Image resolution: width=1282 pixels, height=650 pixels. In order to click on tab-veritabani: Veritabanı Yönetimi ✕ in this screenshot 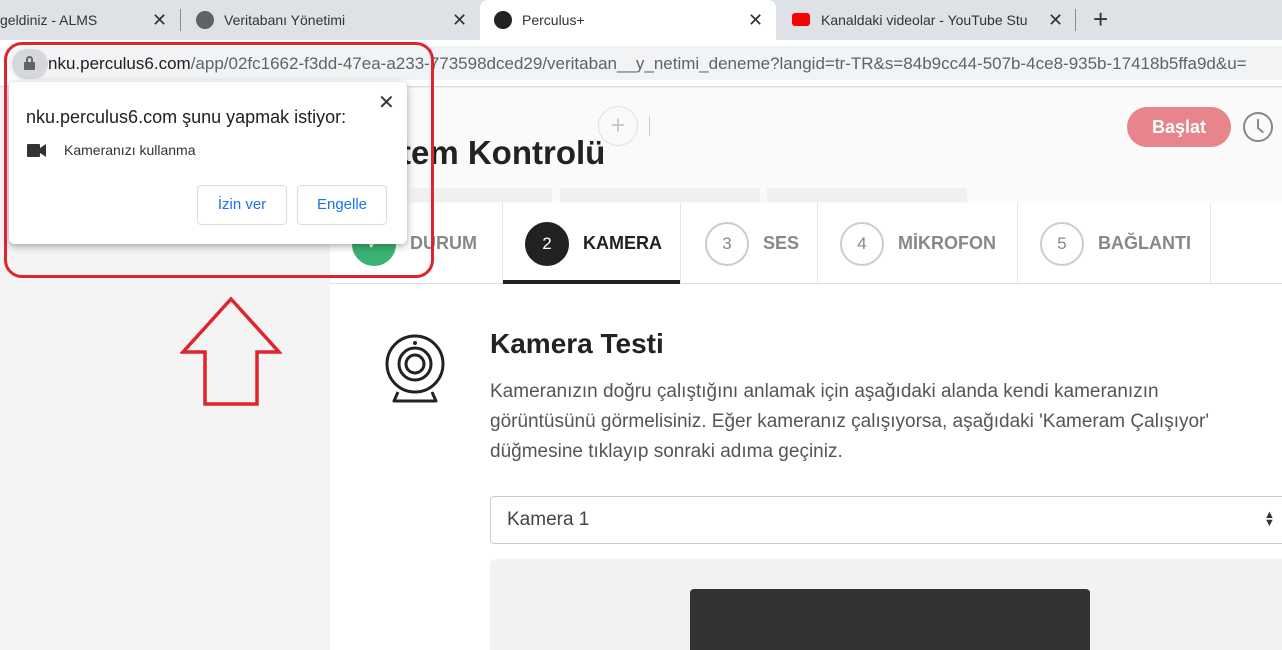, I will do `click(330, 20)`.